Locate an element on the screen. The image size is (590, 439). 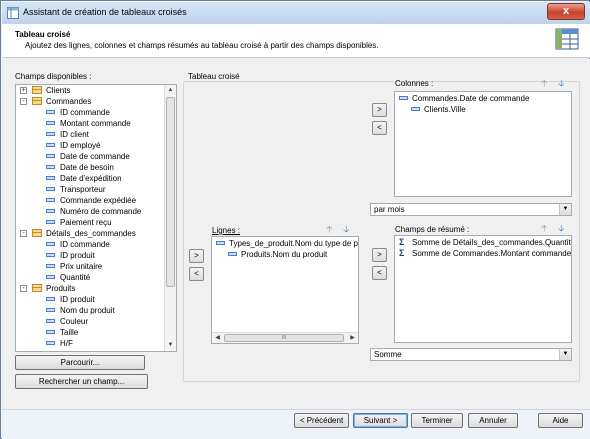
expand-icon: + is located at coordinates (23, 90).